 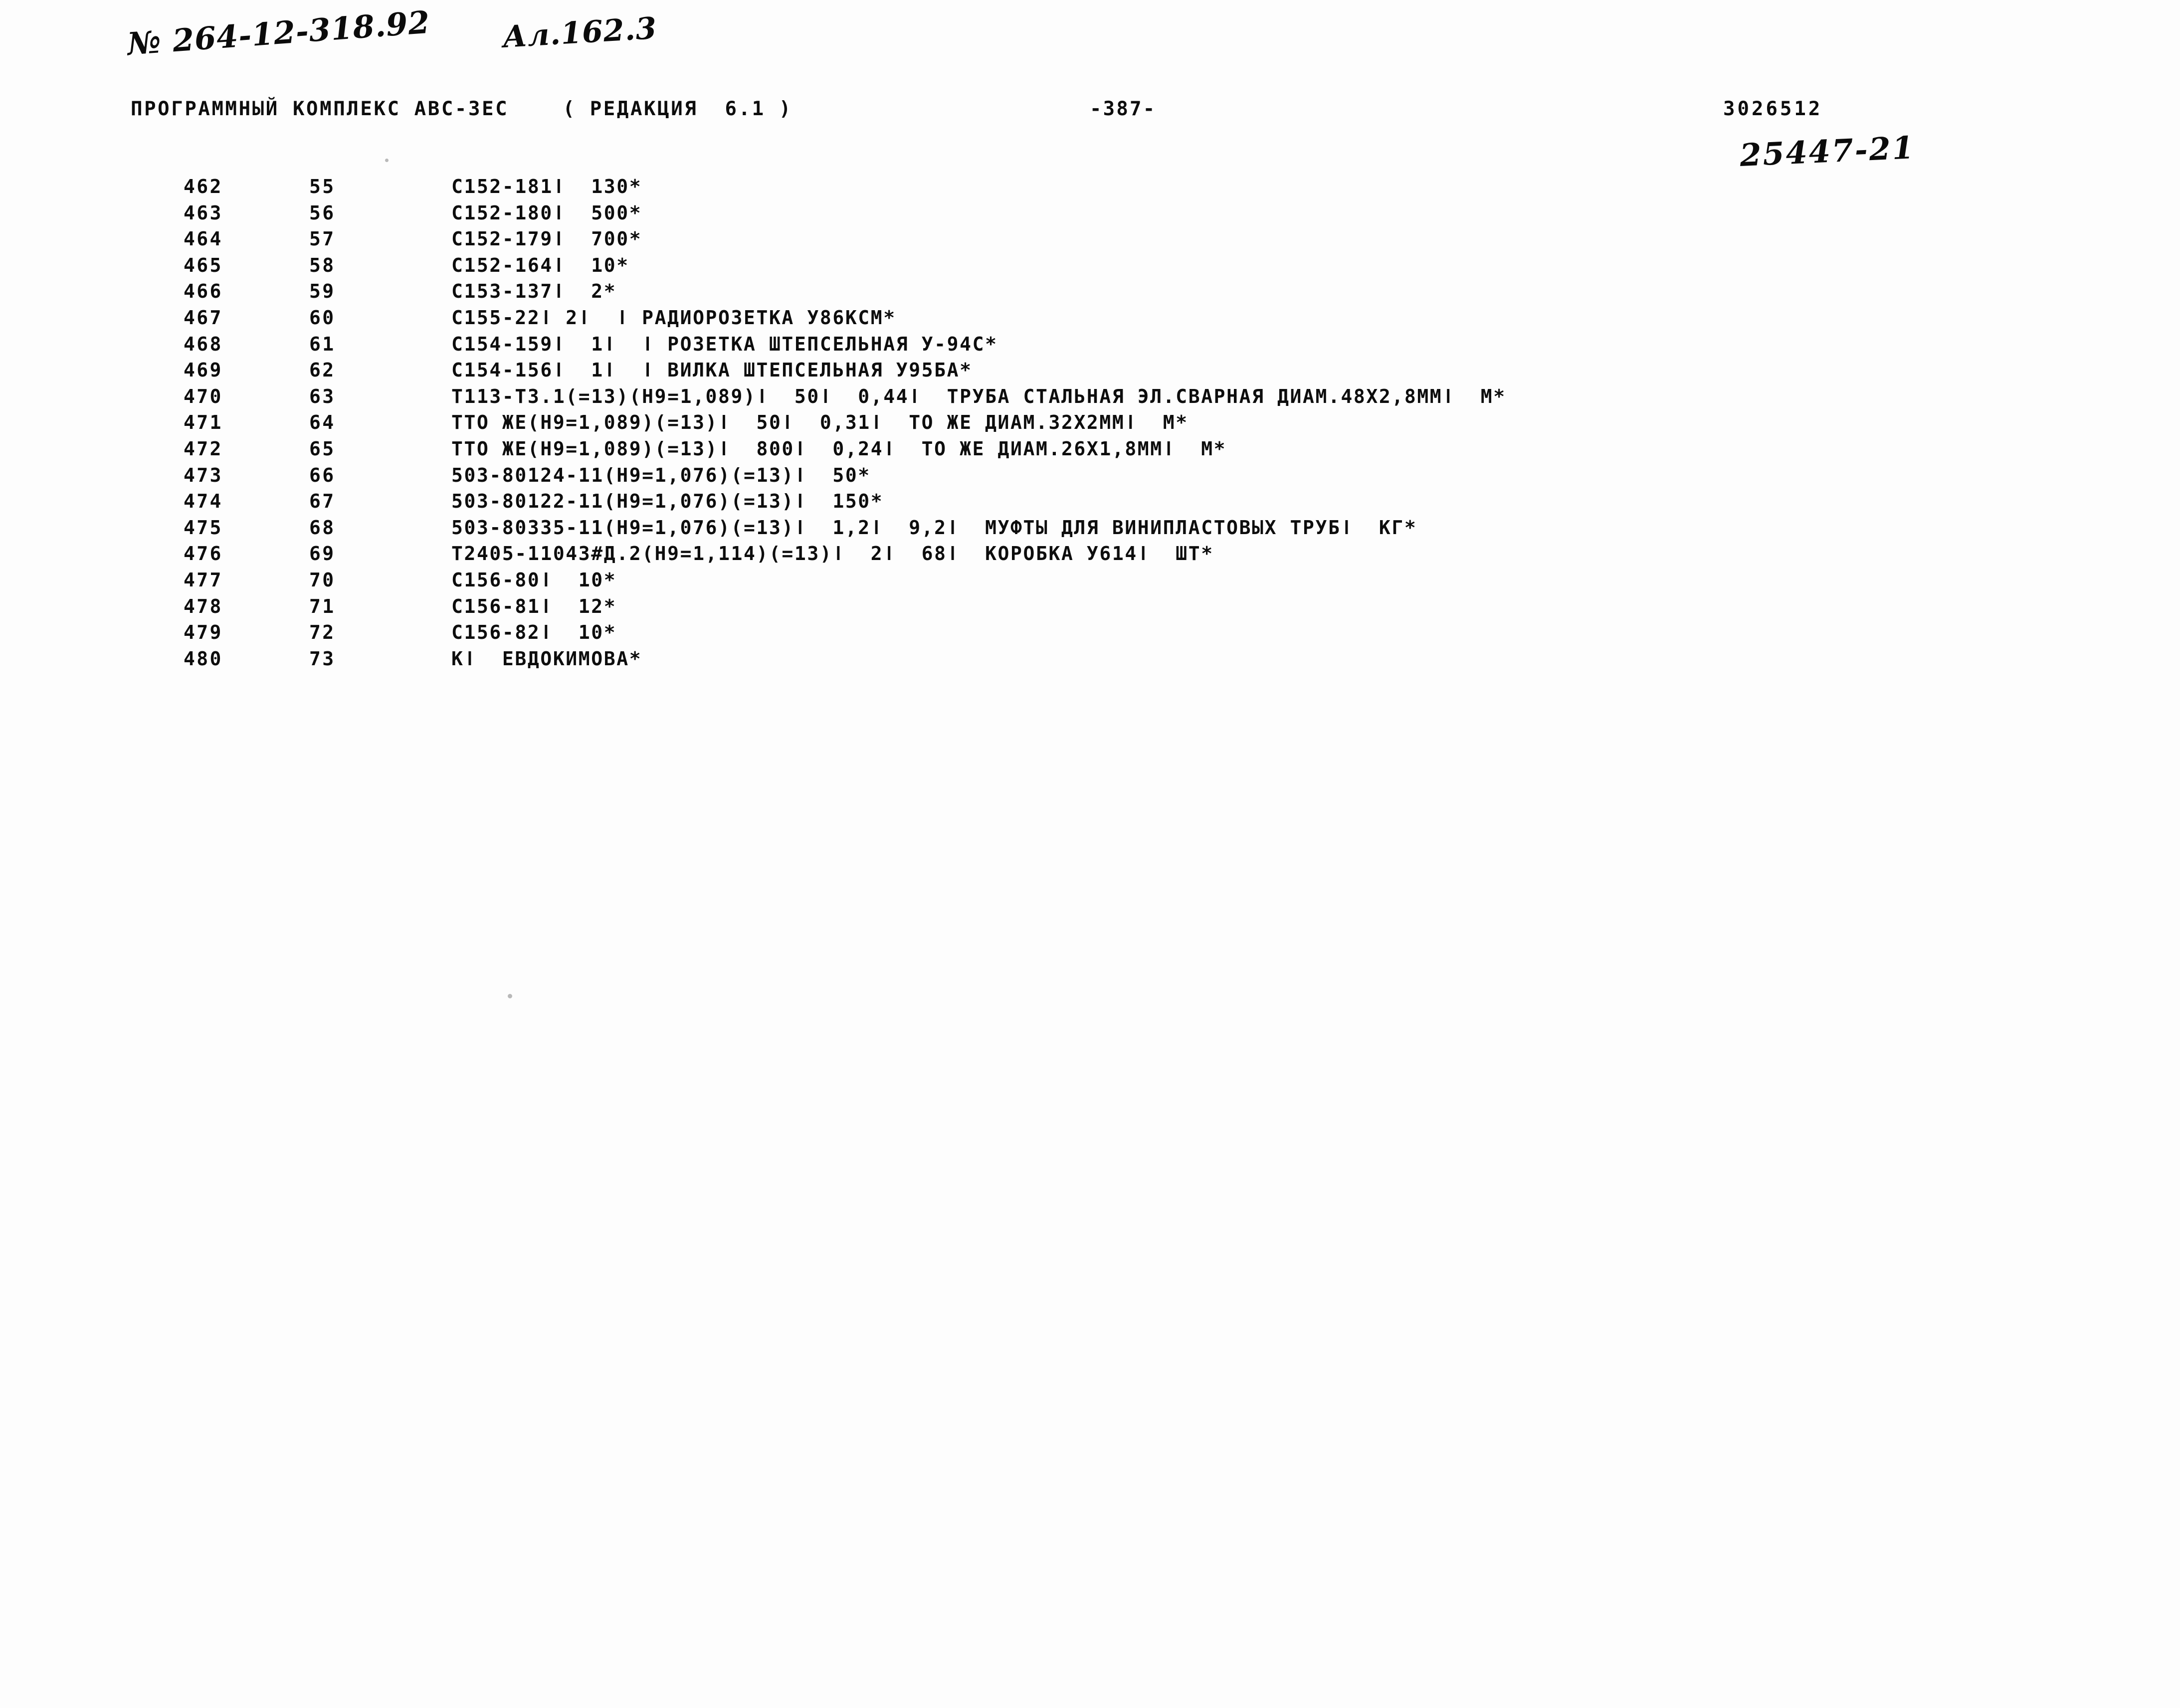 I want to click on handwritten-order-number: № 264-12-318.92, so click(x=278, y=32).